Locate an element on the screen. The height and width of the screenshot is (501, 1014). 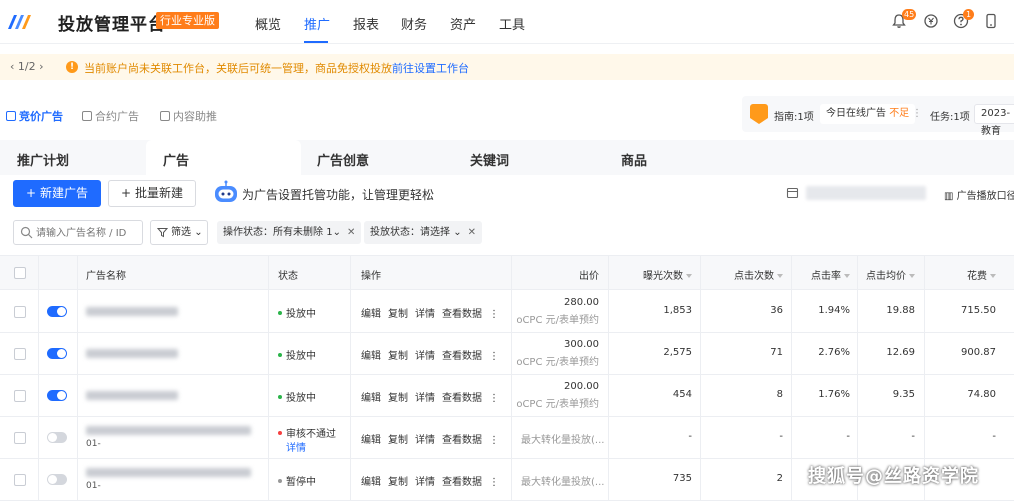
tab-plans: 推广计划 is located at coordinates (43, 159).